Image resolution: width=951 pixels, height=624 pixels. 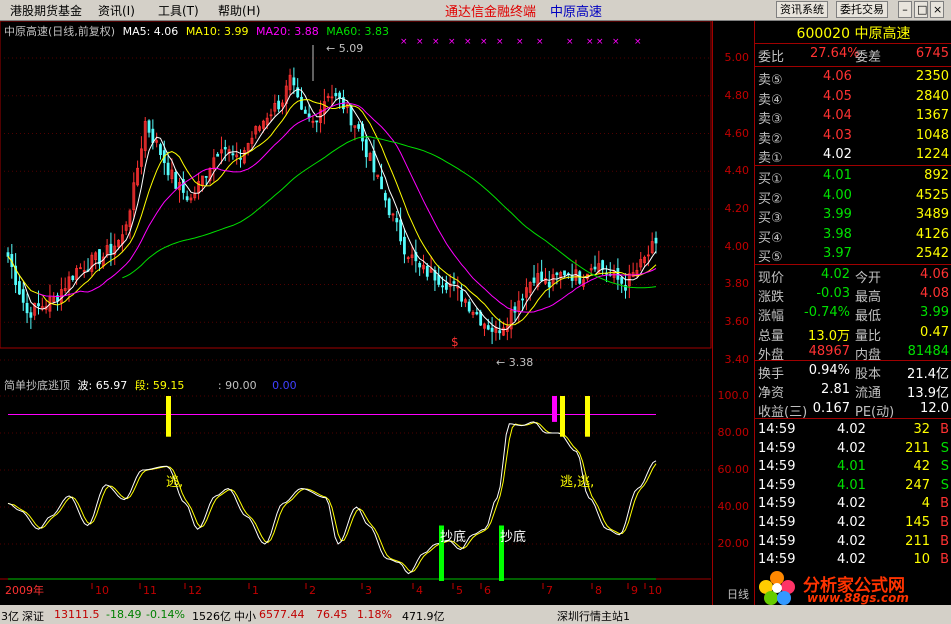 I want to click on stat-row: 涨跌 -0.03 最高 4.08, so click(x=853, y=295).